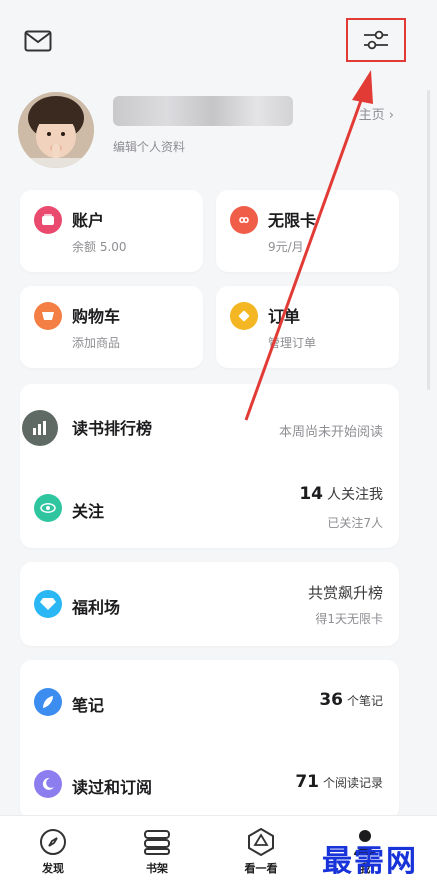 This screenshot has height=886, width=437. What do you see at coordinates (284, 316) in the screenshot?
I see `orders-title: 订单` at bounding box center [284, 316].